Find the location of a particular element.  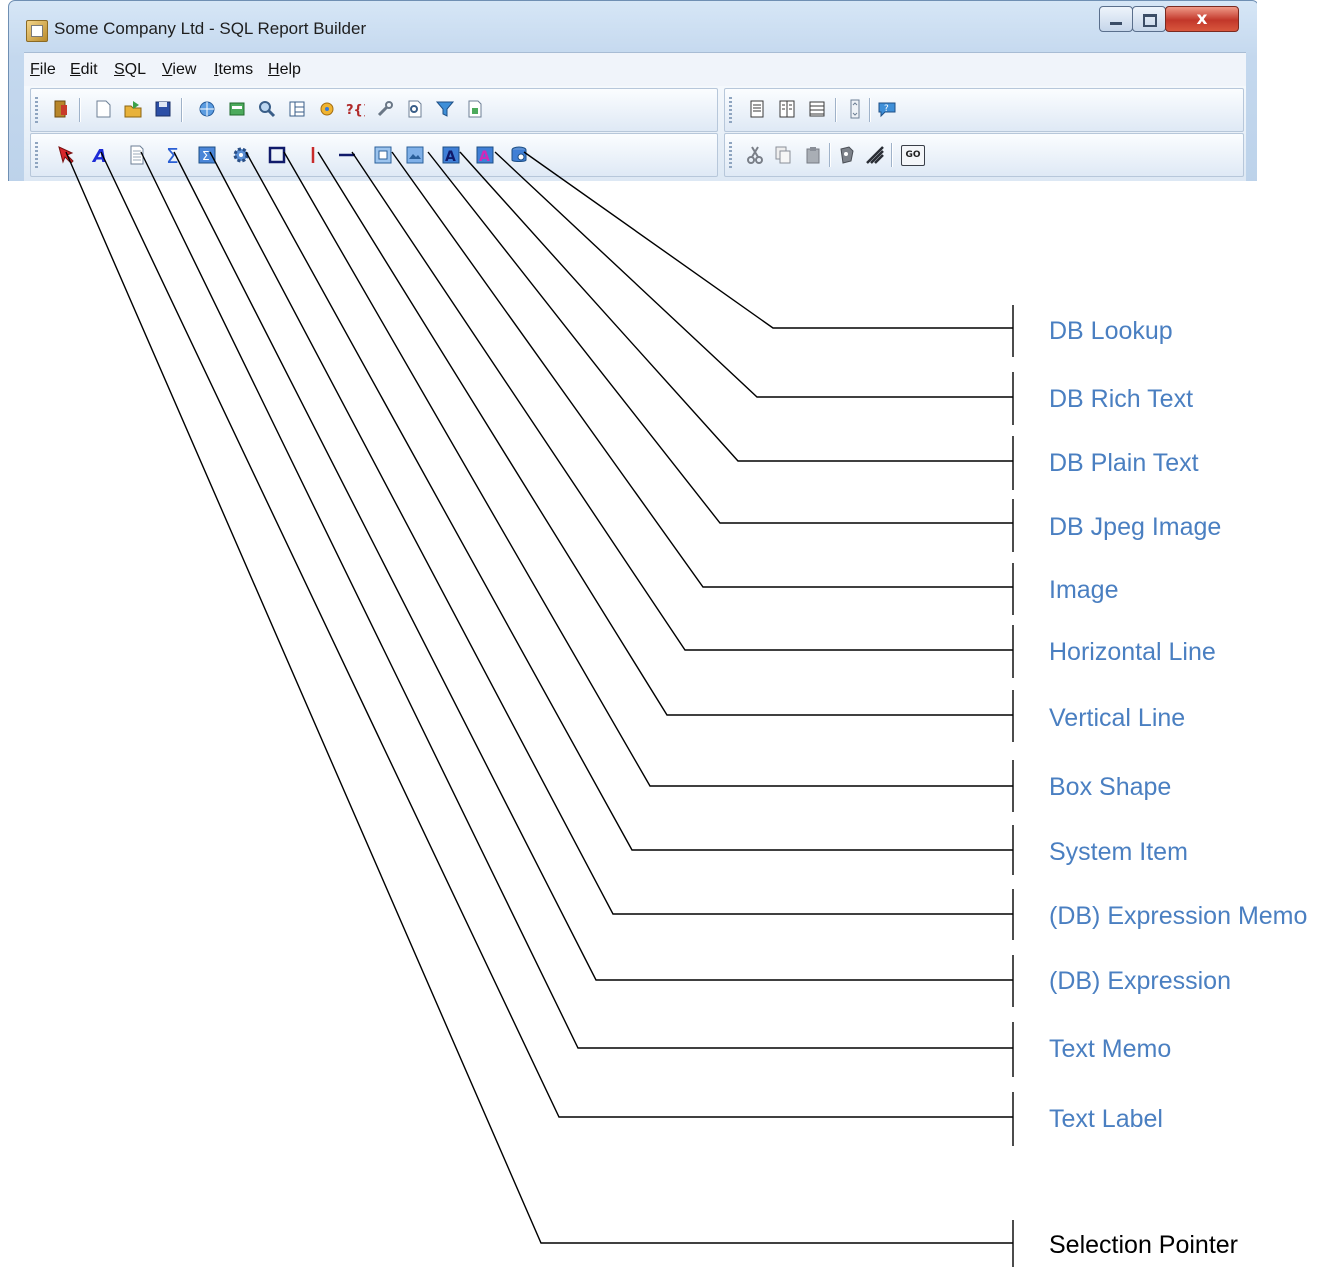

callout-vertical-line: Vertical Line is located at coordinates (1117, 718).